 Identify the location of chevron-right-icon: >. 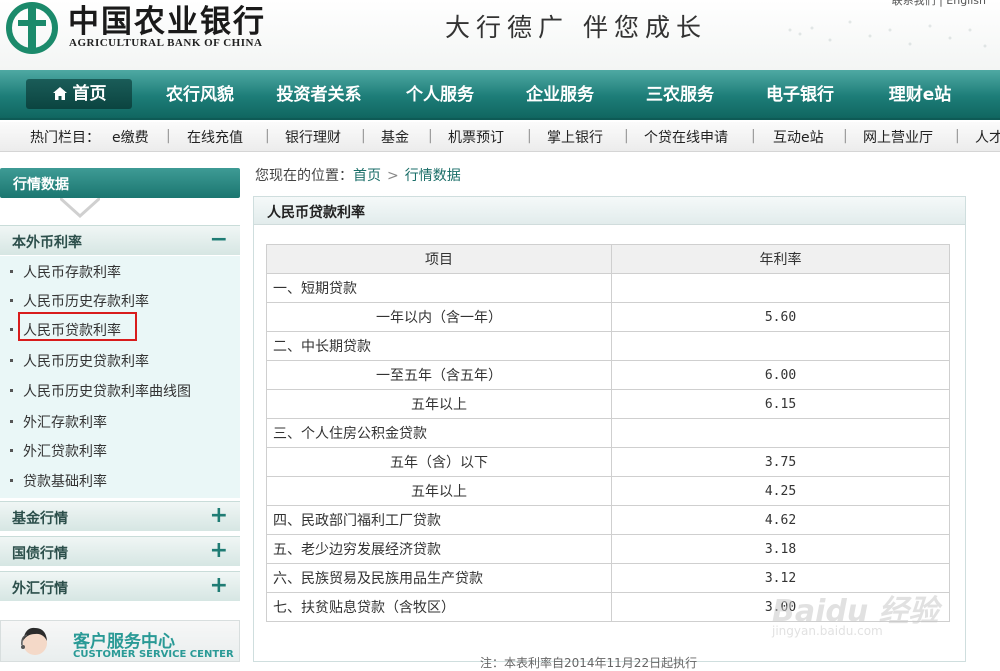
(393, 176).